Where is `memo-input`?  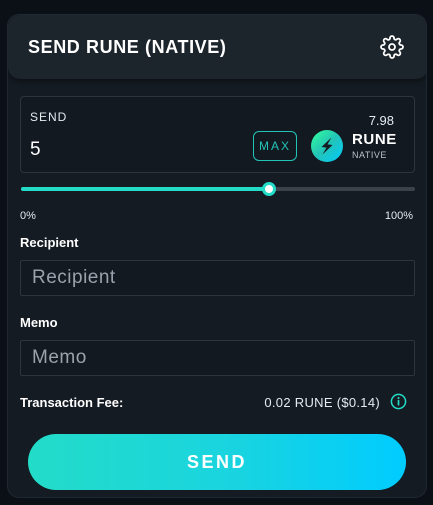 memo-input is located at coordinates (217, 358).